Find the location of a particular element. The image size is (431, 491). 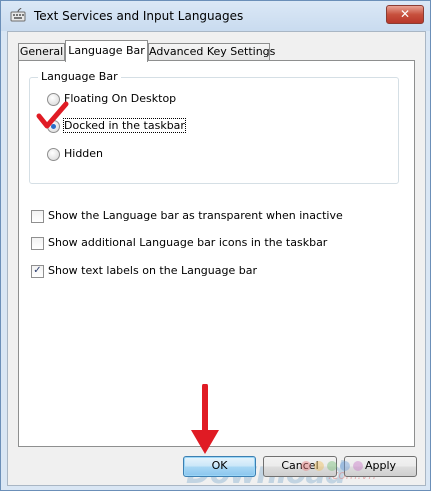

tab-general: General is located at coordinates (41, 52).